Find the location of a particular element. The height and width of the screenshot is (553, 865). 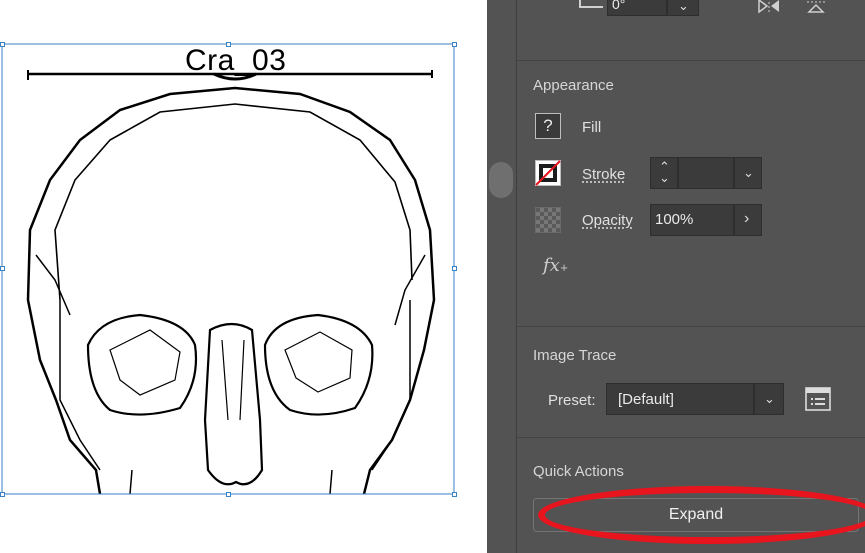

fill-label: Fill is located at coordinates (592, 127).